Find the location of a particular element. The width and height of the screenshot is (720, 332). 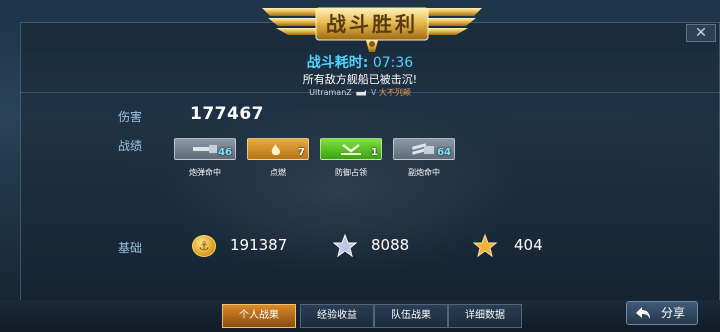

secondary-gun-icon is located at coordinates (422, 149).